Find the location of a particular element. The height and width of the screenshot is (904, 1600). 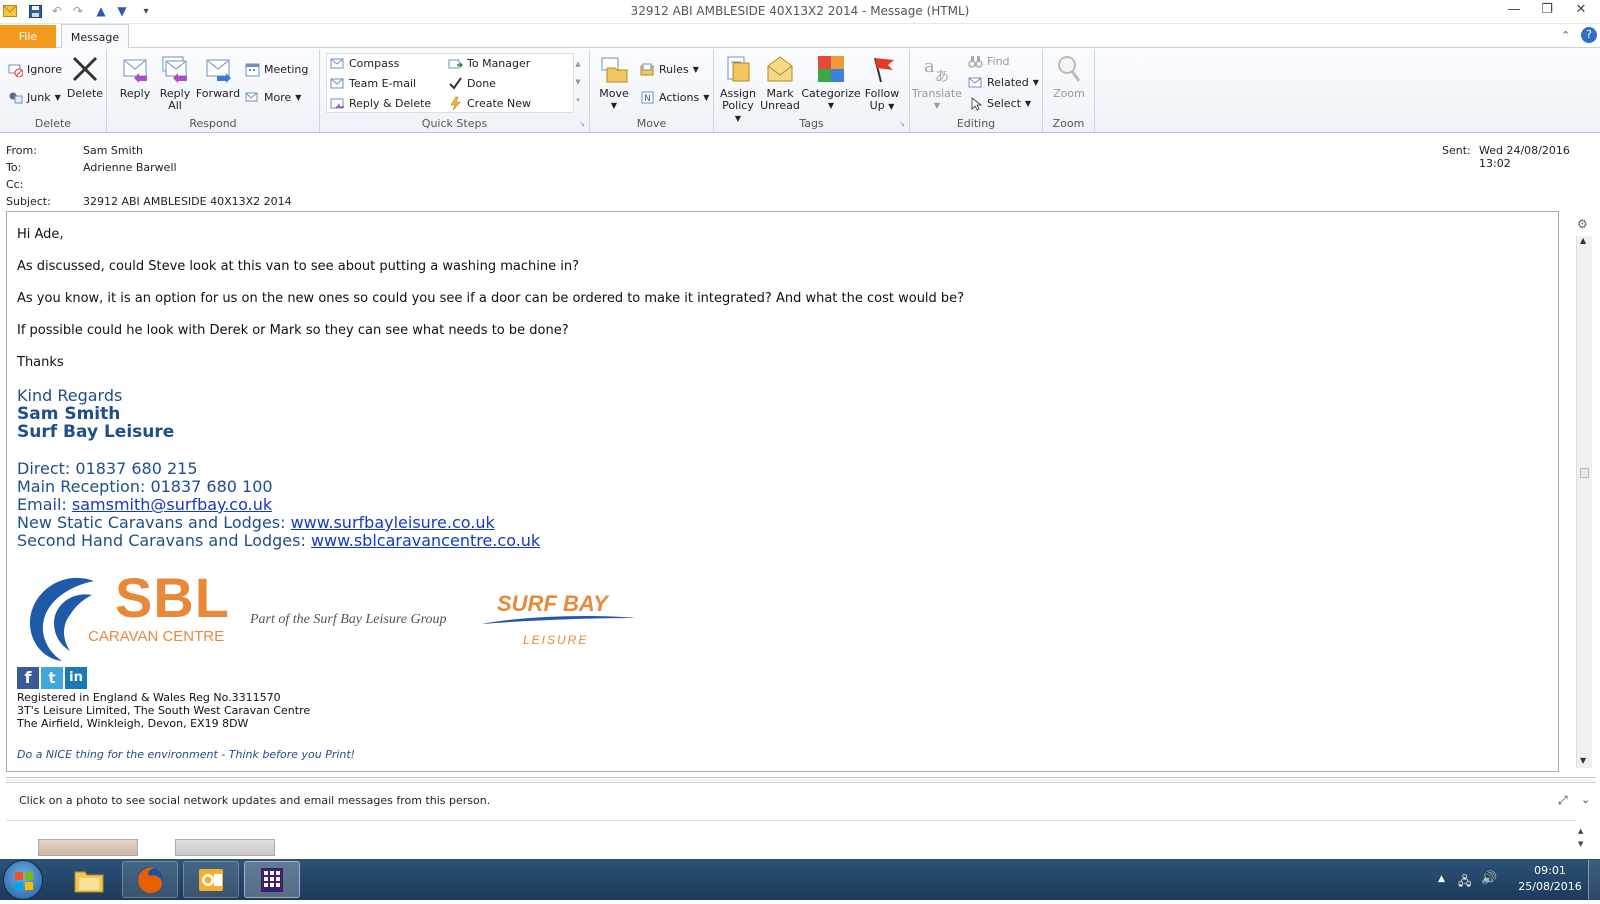

volume-icon: 🔊 is located at coordinates (1489, 878).